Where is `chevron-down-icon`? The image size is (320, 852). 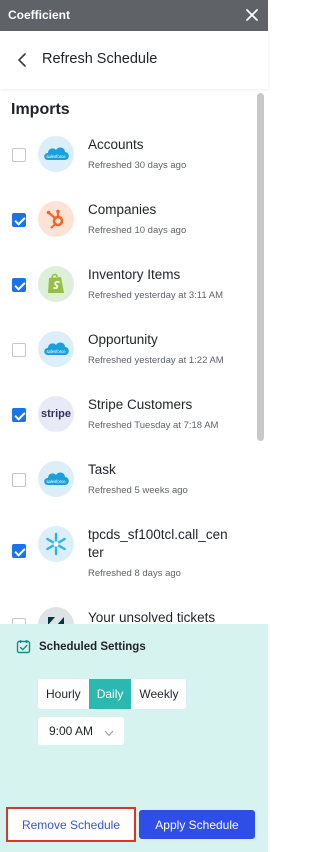
chevron-down-icon is located at coordinates (109, 733).